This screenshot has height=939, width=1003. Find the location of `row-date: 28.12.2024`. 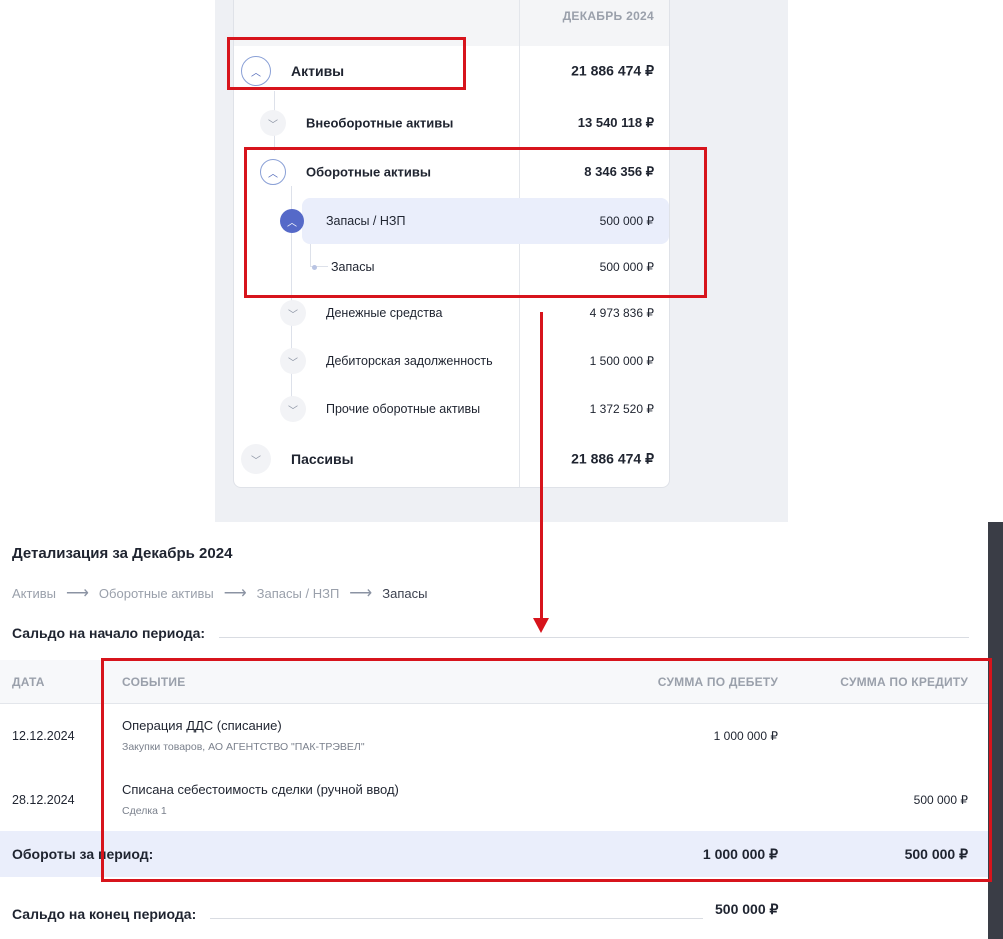

row-date: 28.12.2024 is located at coordinates (43, 800).